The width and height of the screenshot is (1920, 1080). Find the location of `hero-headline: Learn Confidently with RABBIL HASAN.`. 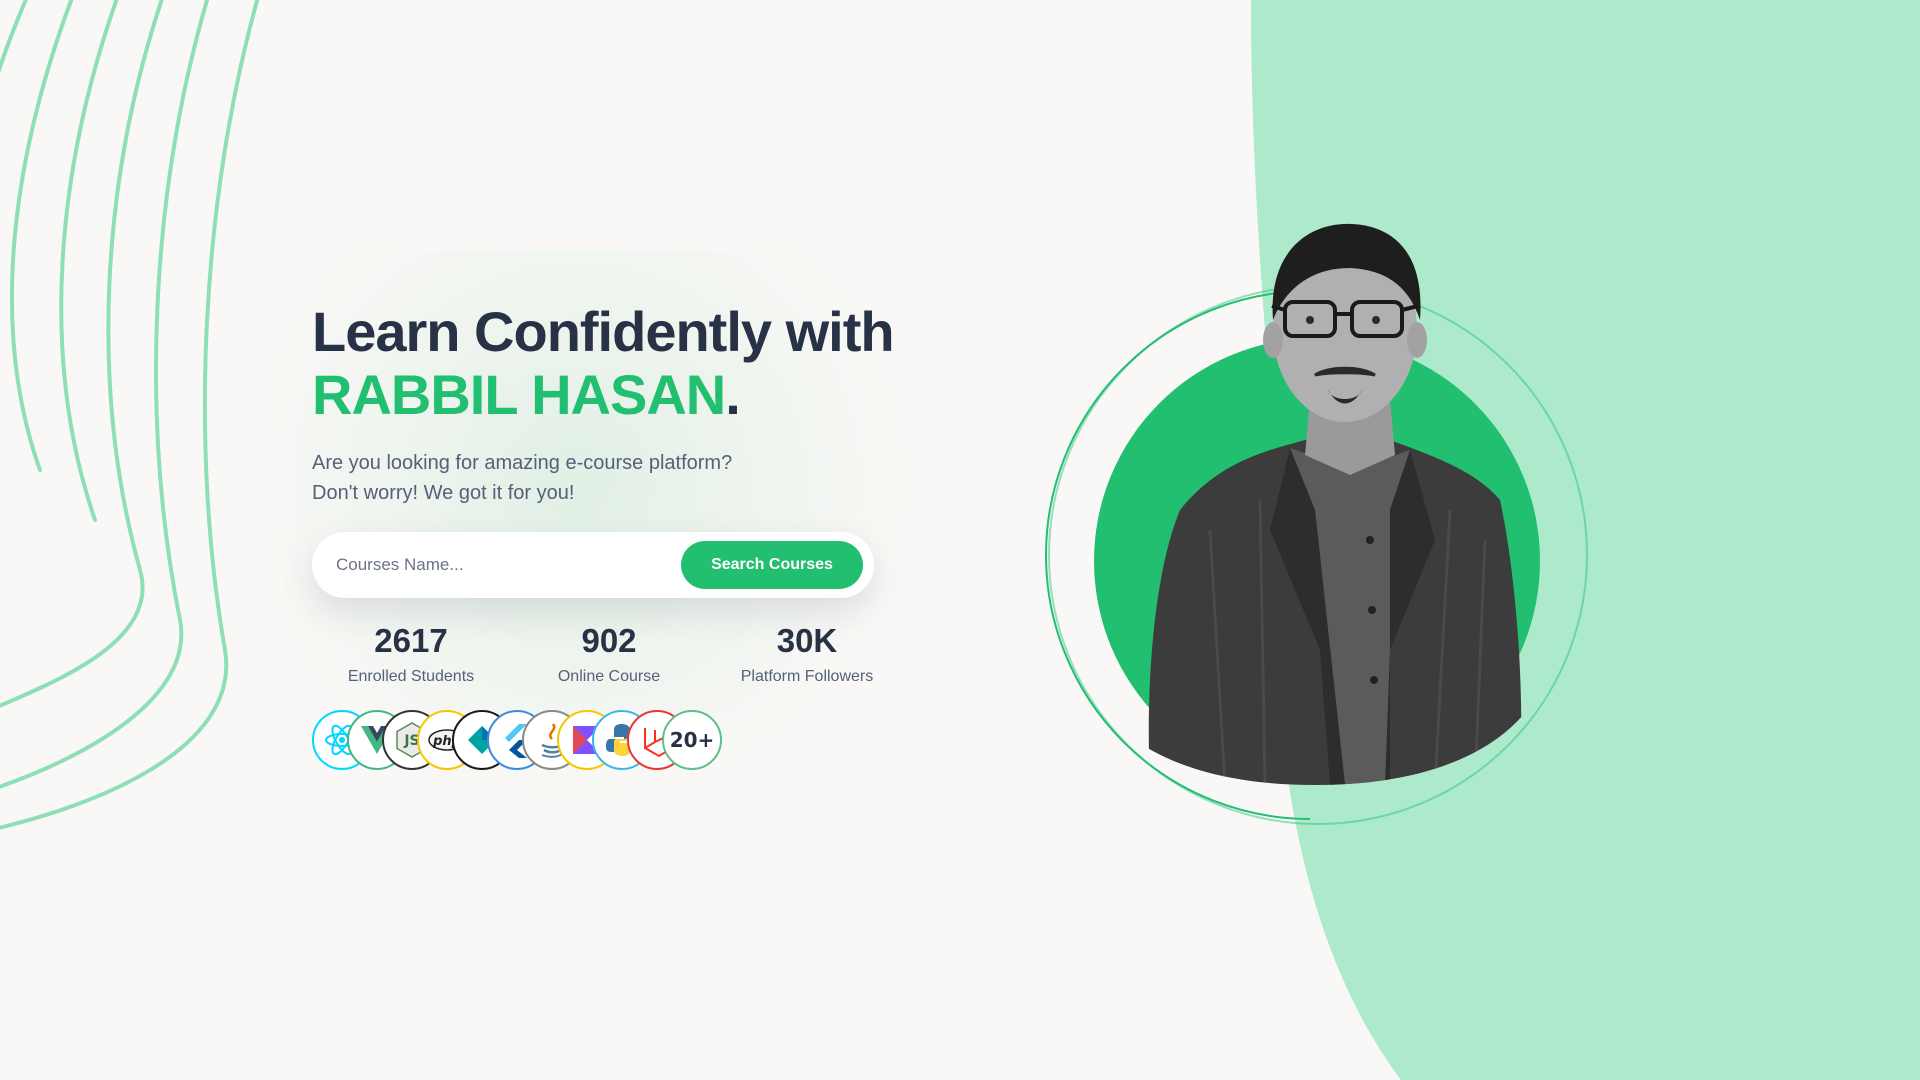

hero-headline: Learn Confidently with RABBIL HASAN. is located at coordinates (622, 363).